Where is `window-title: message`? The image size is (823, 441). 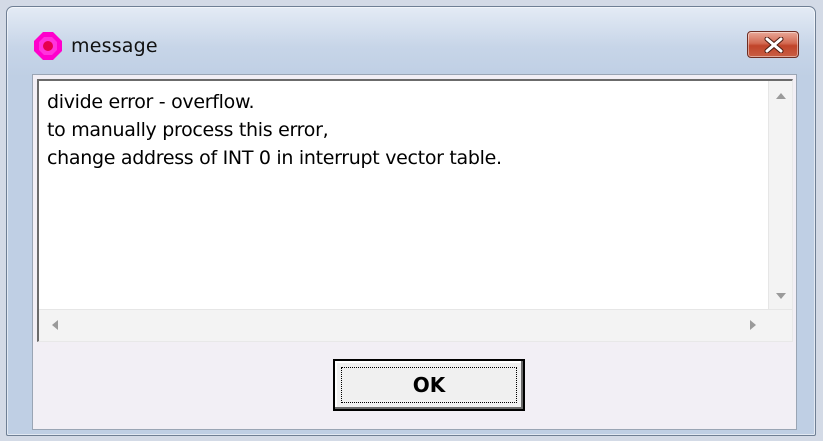
window-title: message is located at coordinates (114, 46).